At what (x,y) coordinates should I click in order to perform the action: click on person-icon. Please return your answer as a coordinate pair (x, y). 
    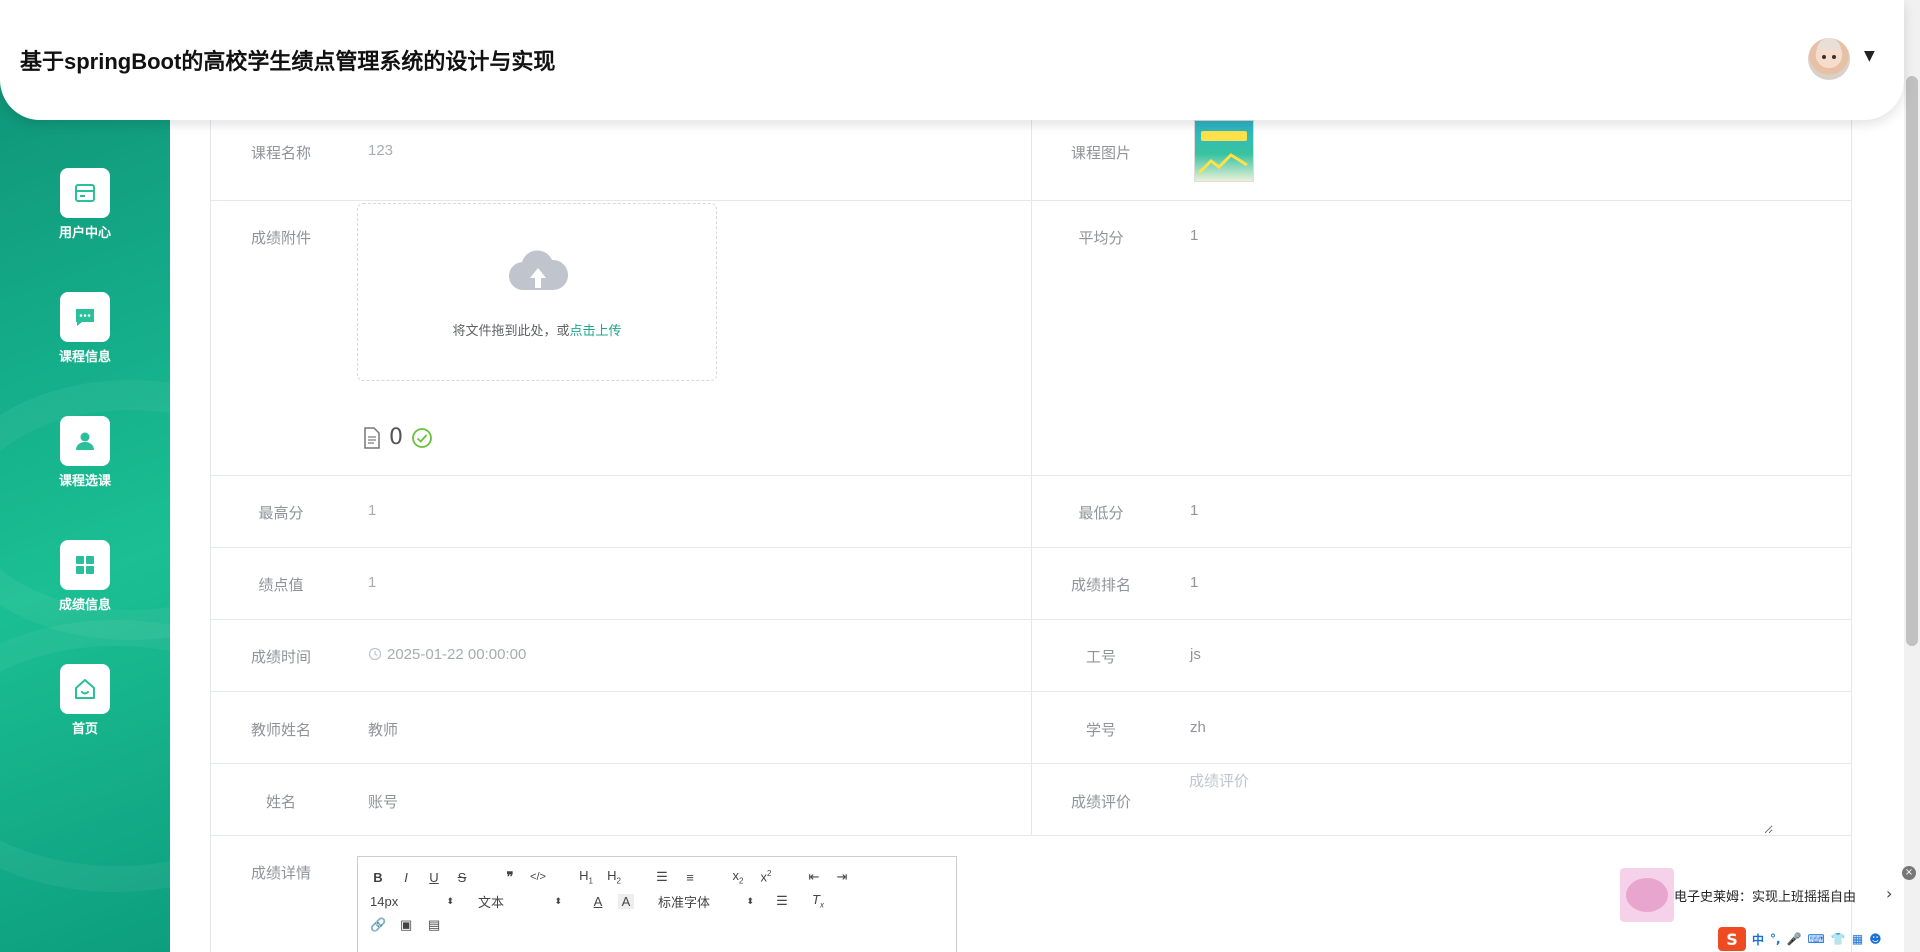
    Looking at the image, I should click on (85, 441).